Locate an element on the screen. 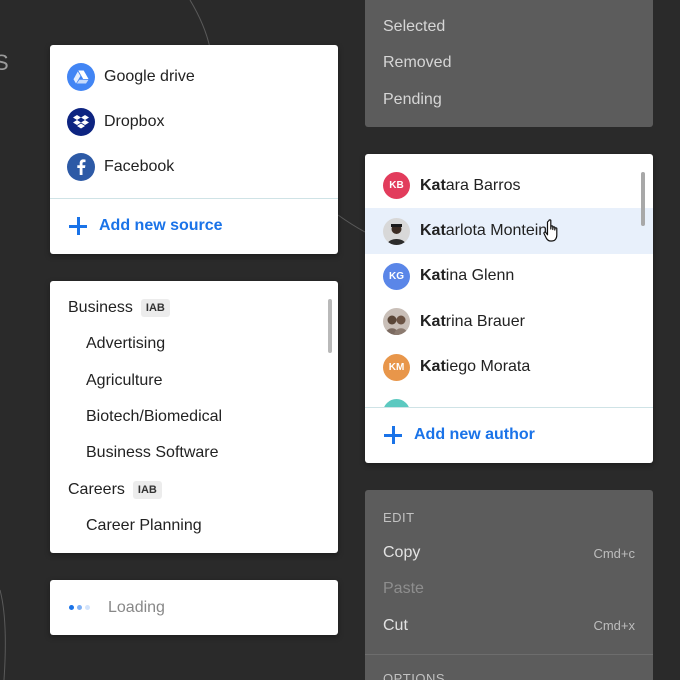 The width and height of the screenshot is (680, 680). source-facebook: Facebook is located at coordinates (194, 166).